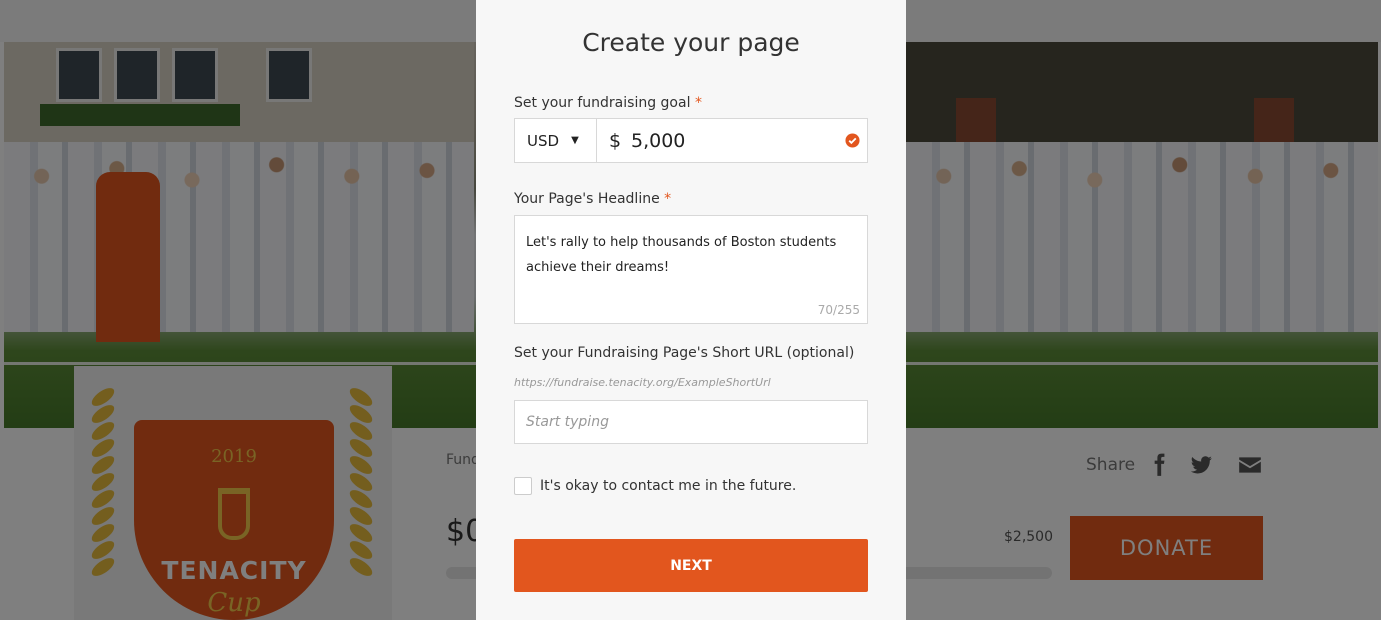  Describe the element at coordinates (691, 422) in the screenshot. I see `short-url-input` at that location.